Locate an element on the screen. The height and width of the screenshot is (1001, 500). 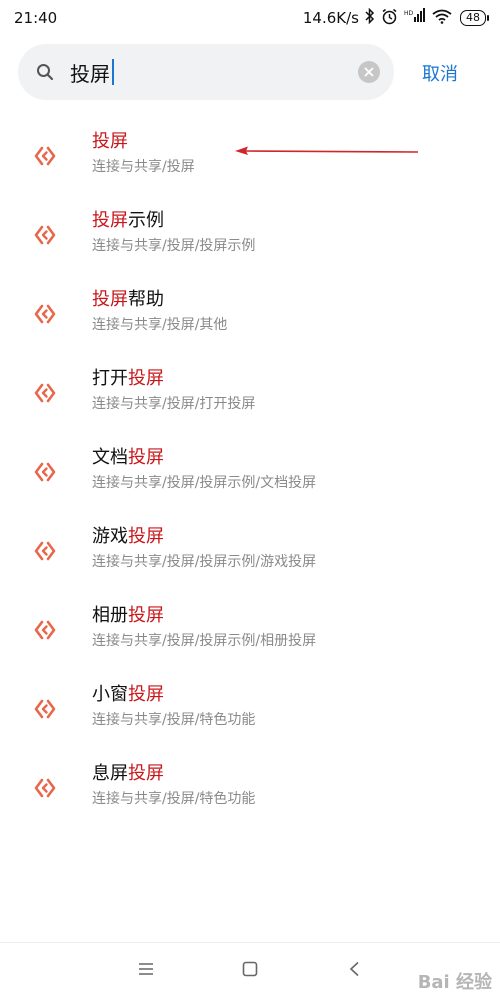
result-text: 相册投屏 连接与共享/投屏/投屏示例/相册投屏 is located at coordinates (204, 628).